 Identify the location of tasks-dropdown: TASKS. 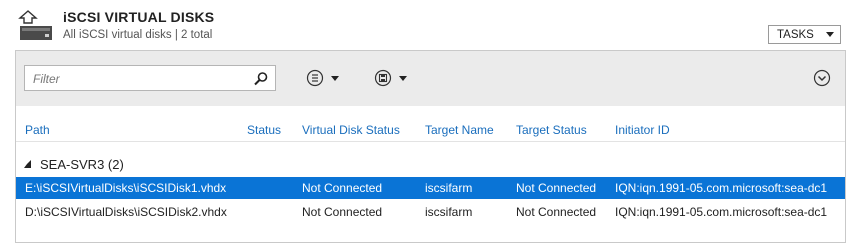
(804, 34).